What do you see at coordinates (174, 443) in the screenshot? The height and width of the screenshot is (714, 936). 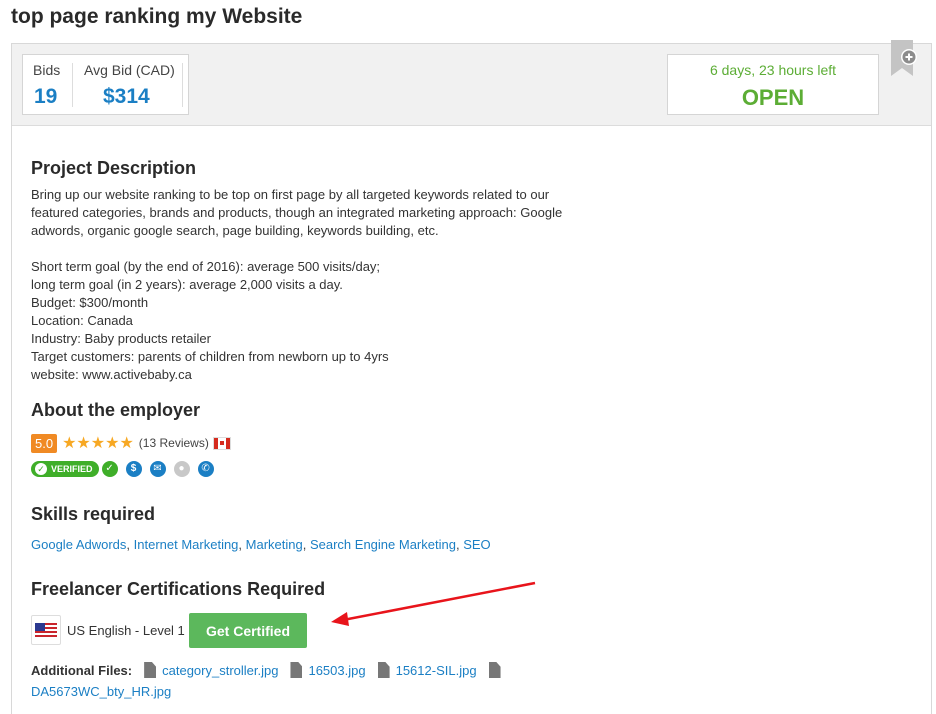 I see `review-count: (13 Reviews)` at bounding box center [174, 443].